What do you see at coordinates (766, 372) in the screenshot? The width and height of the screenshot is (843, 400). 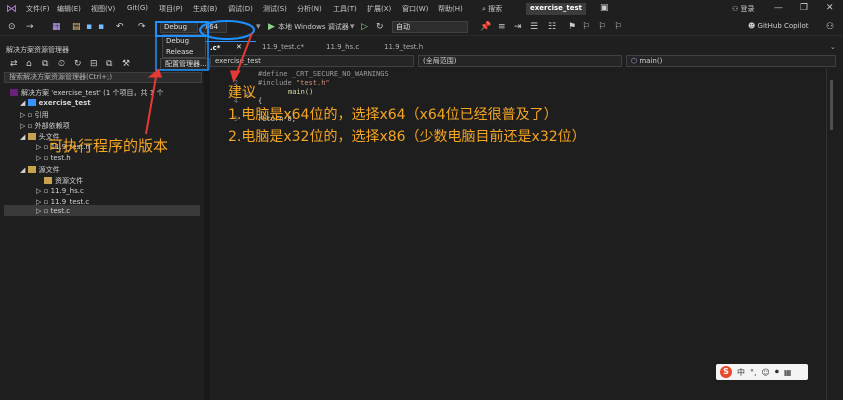 I see `ime-emoji-icon: ☺` at bounding box center [766, 372].